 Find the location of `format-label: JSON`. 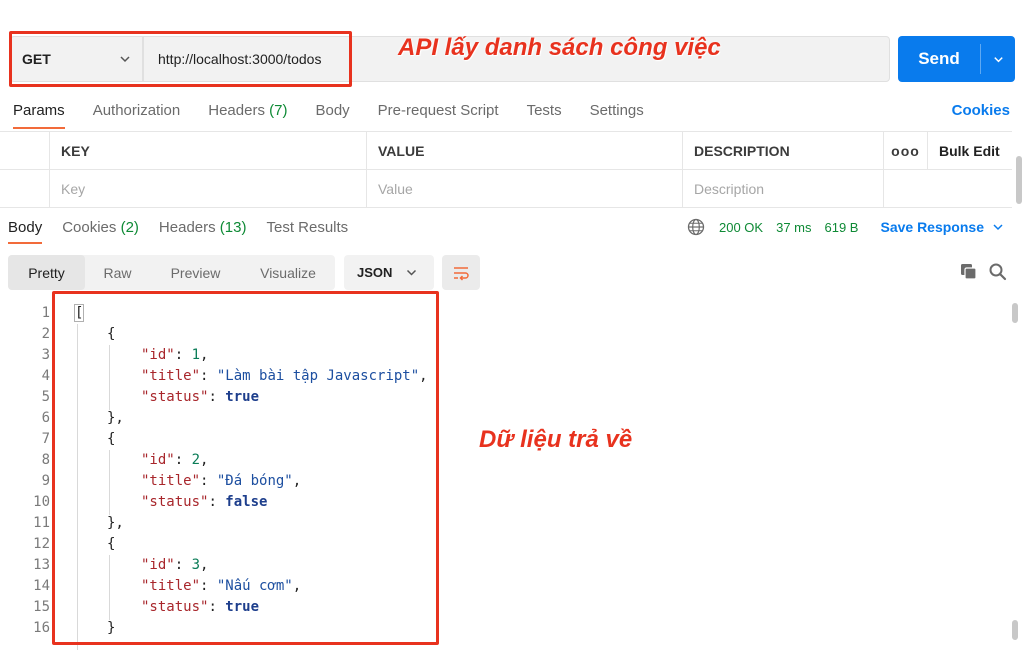

format-label: JSON is located at coordinates (375, 272).